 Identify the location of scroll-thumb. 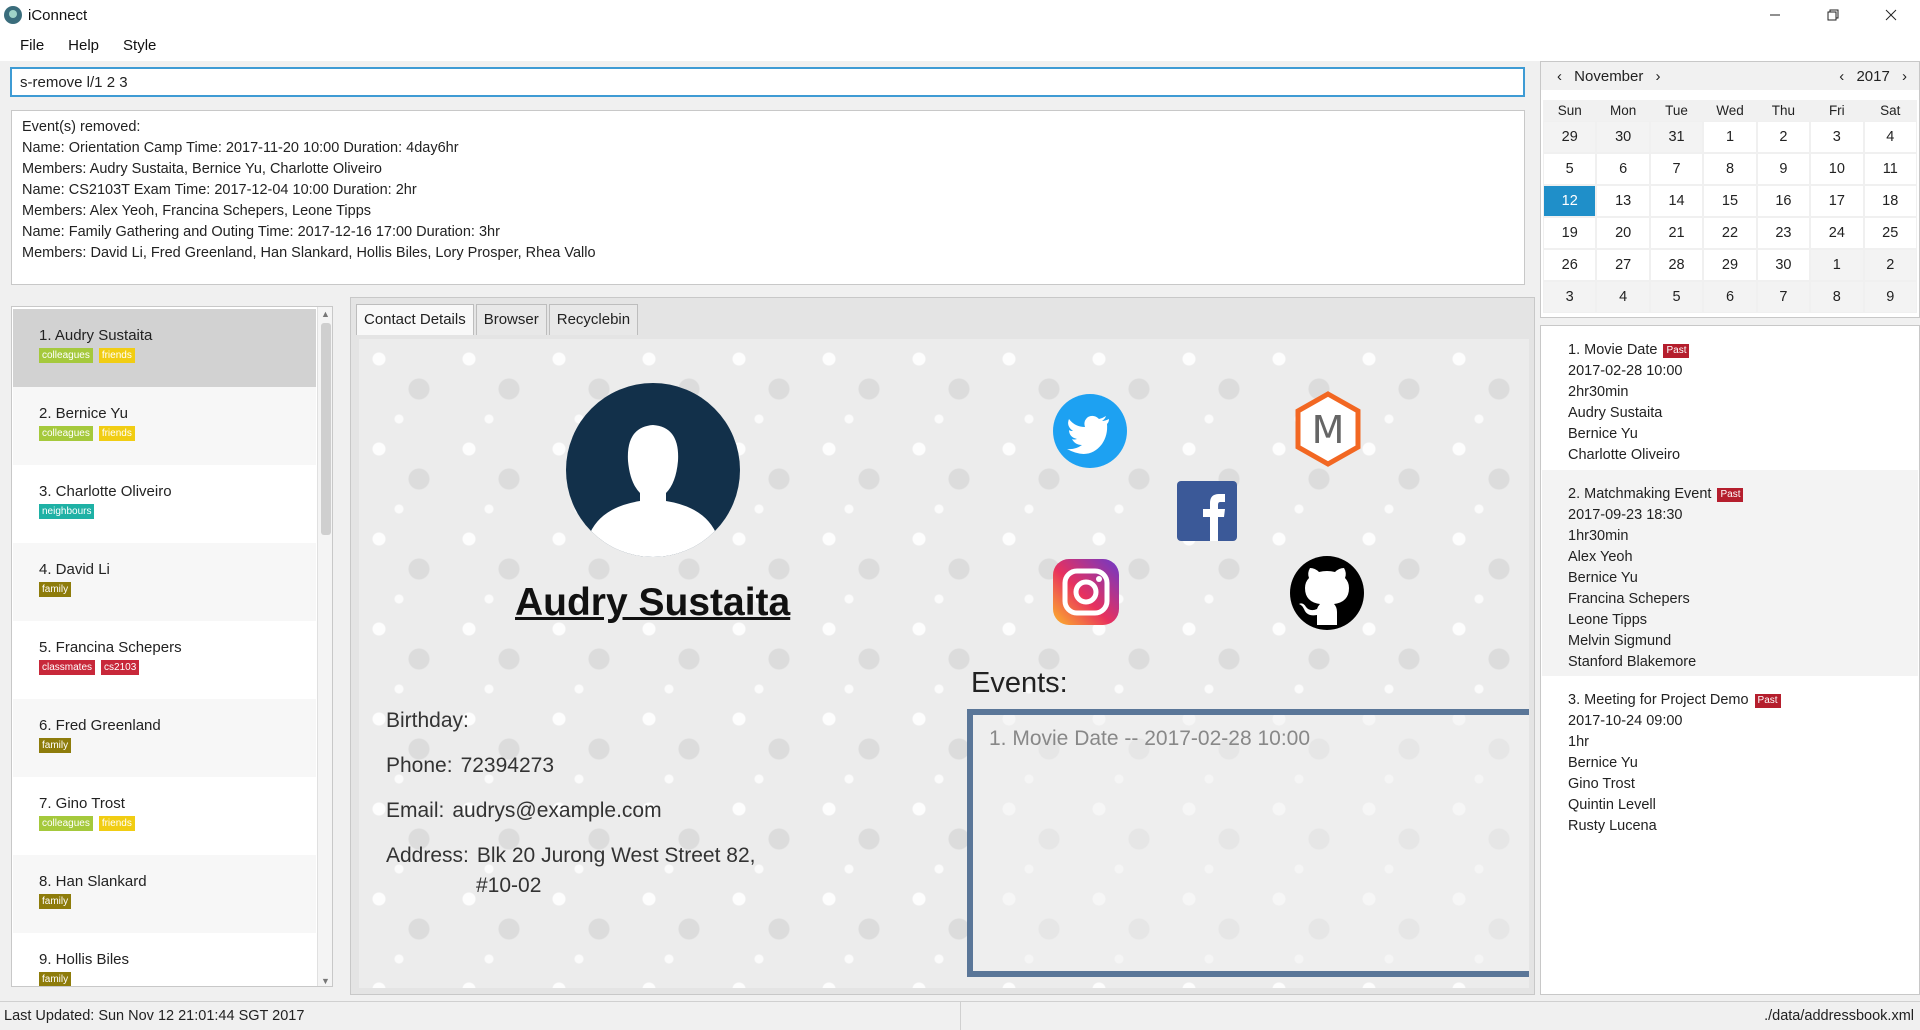
(326, 429).